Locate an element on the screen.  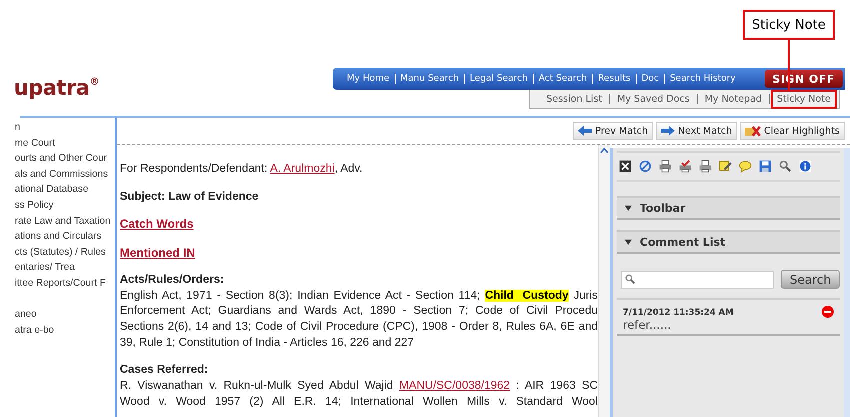
section-header: Comment List is located at coordinates (728, 242).